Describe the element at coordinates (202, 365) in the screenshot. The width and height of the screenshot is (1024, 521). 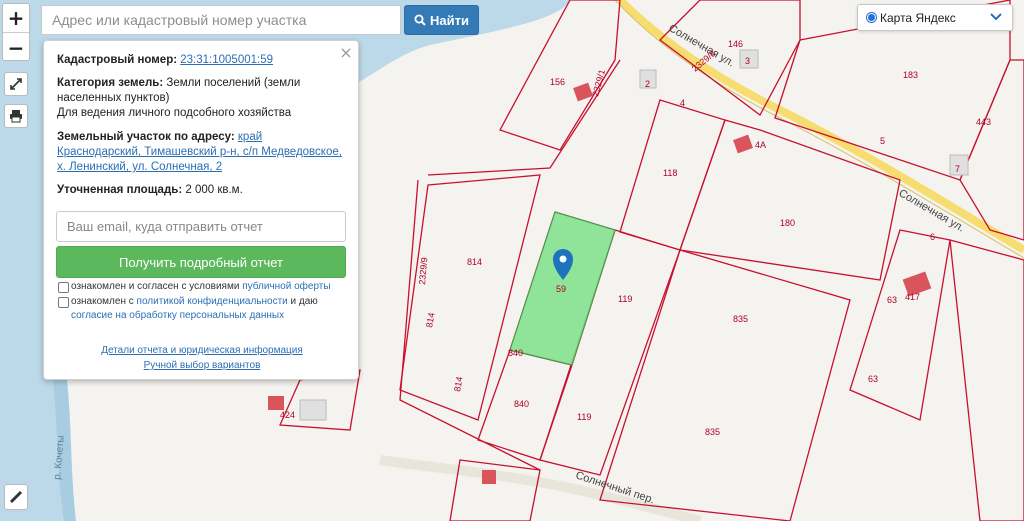
I see `manual-selection-link: Ручной выбор вариантов` at that location.